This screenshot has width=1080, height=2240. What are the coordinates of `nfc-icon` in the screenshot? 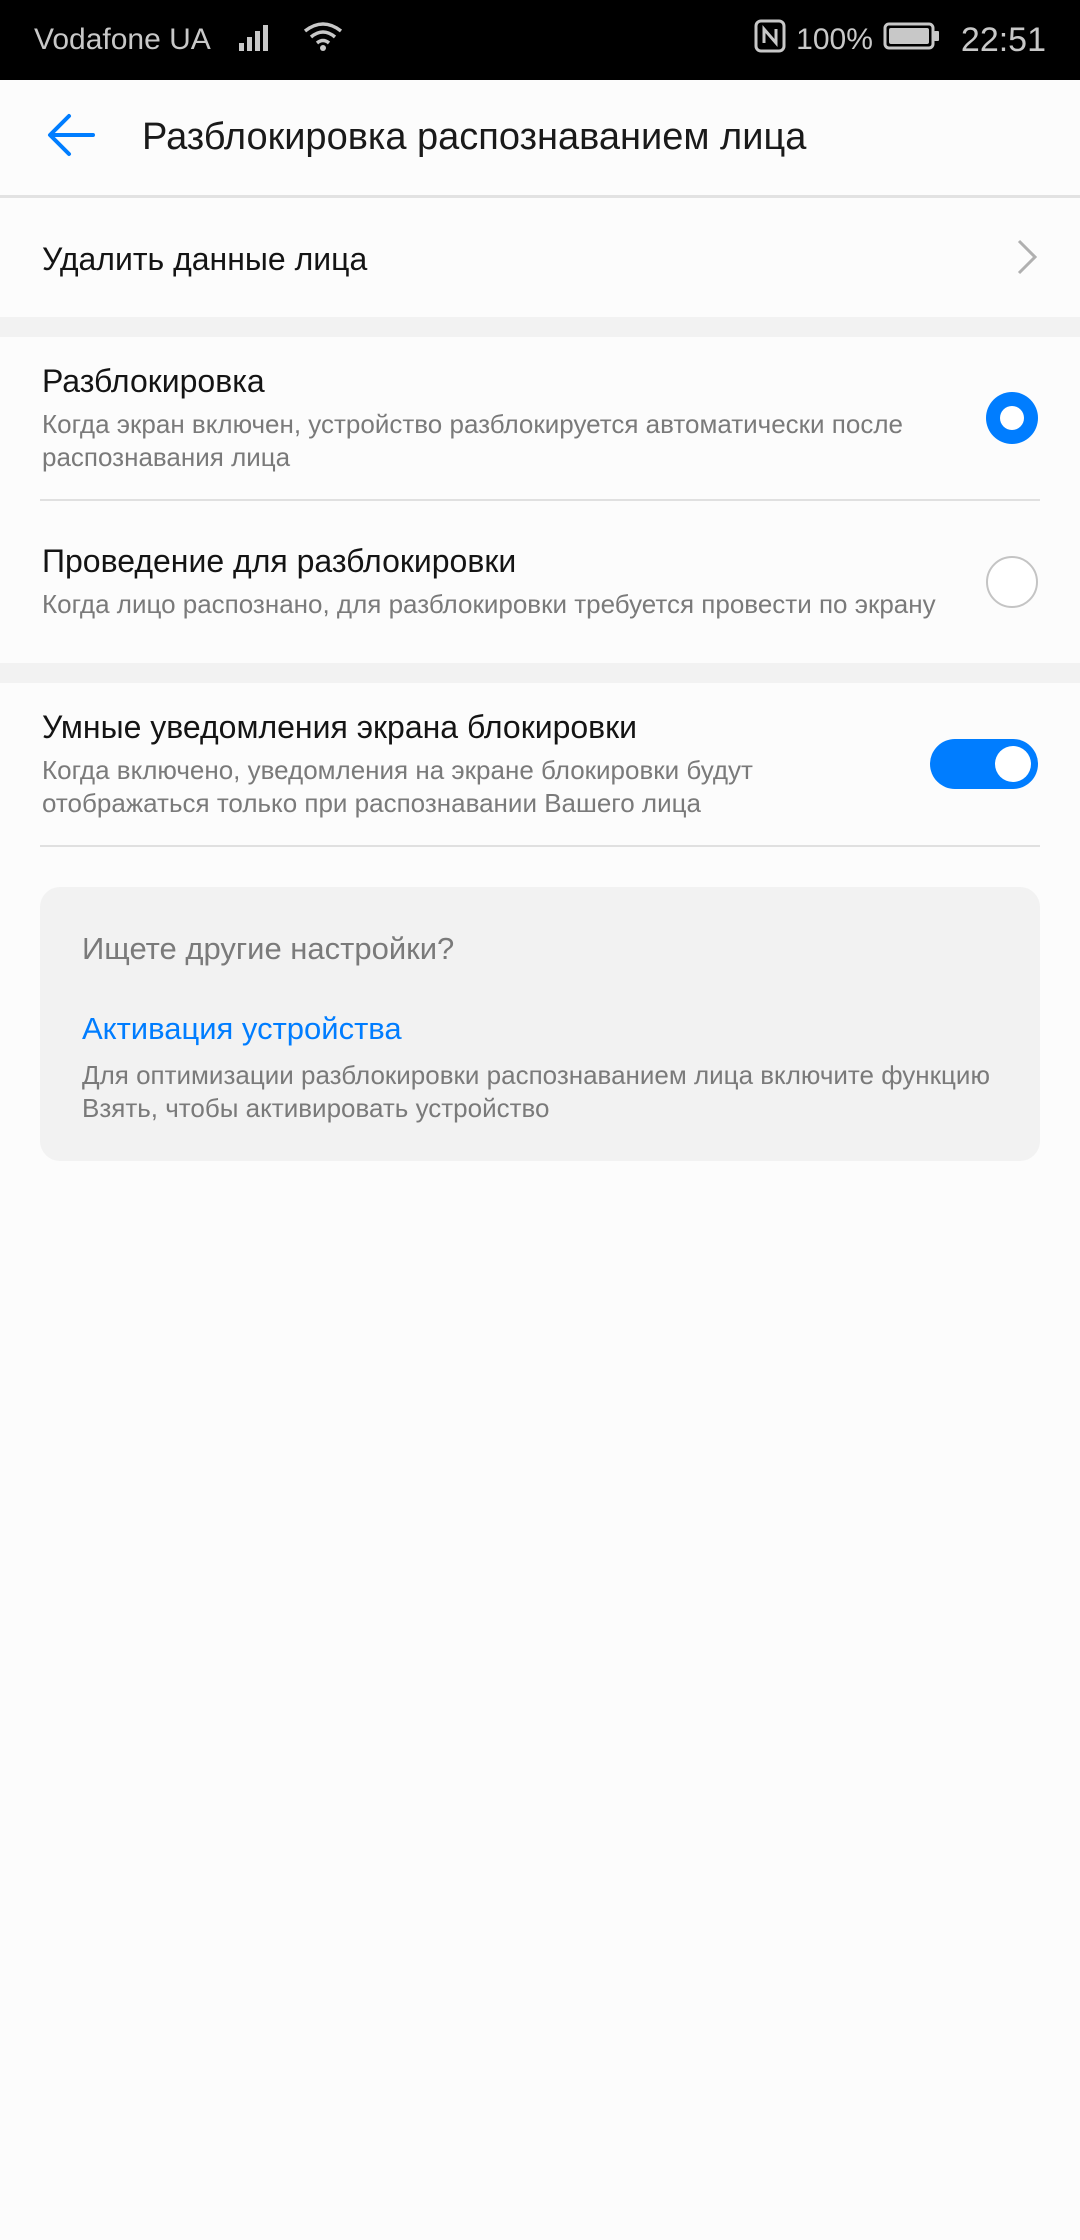 It's located at (770, 40).